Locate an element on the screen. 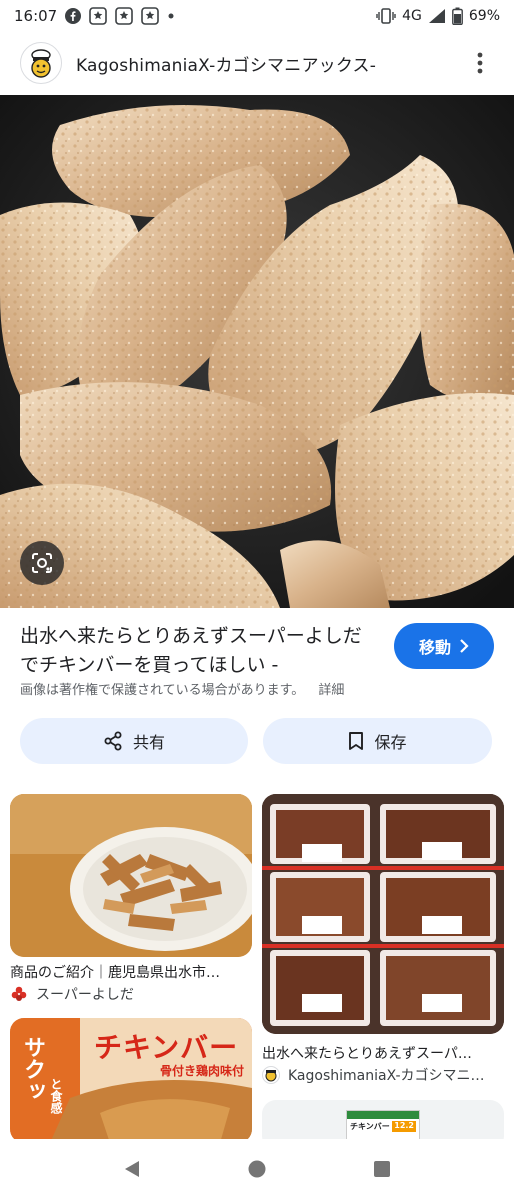 This screenshot has height=1199, width=514. ad-side-text: サクッ is located at coordinates (32, 1069).